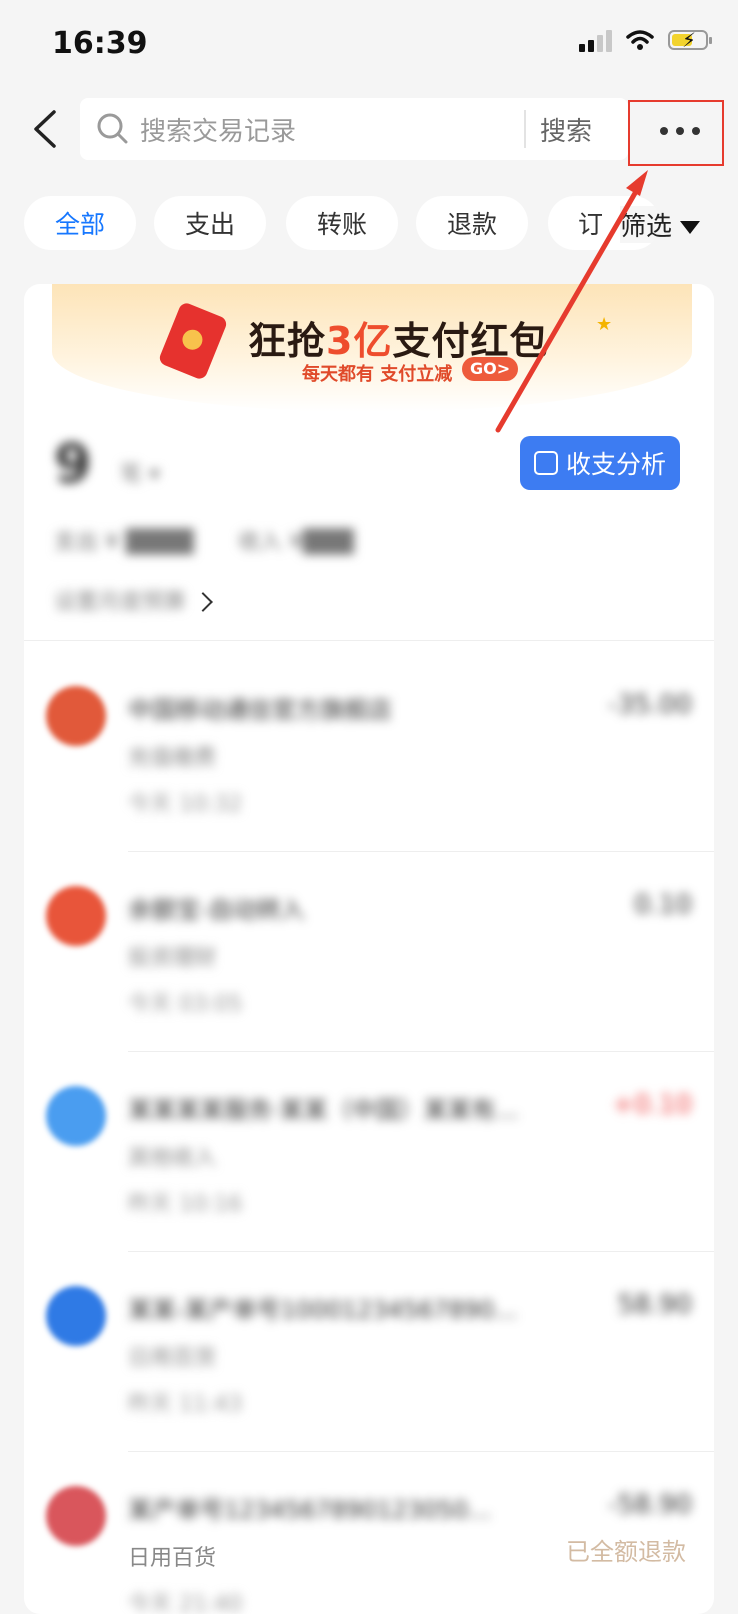 Image resolution: width=738 pixels, height=1614 pixels. Describe the element at coordinates (650, 1505) in the screenshot. I see `transaction-amount: -58.90` at that location.